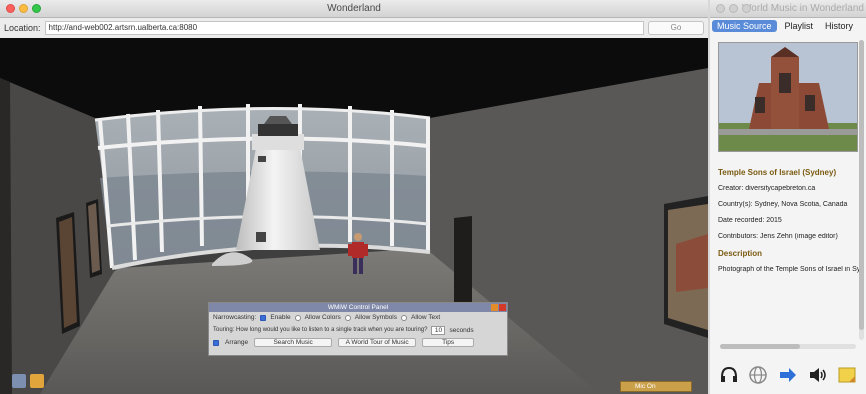  Describe the element at coordinates (377, 342) in the screenshot. I see `world-tour-button: A World Tour of Music` at that location.